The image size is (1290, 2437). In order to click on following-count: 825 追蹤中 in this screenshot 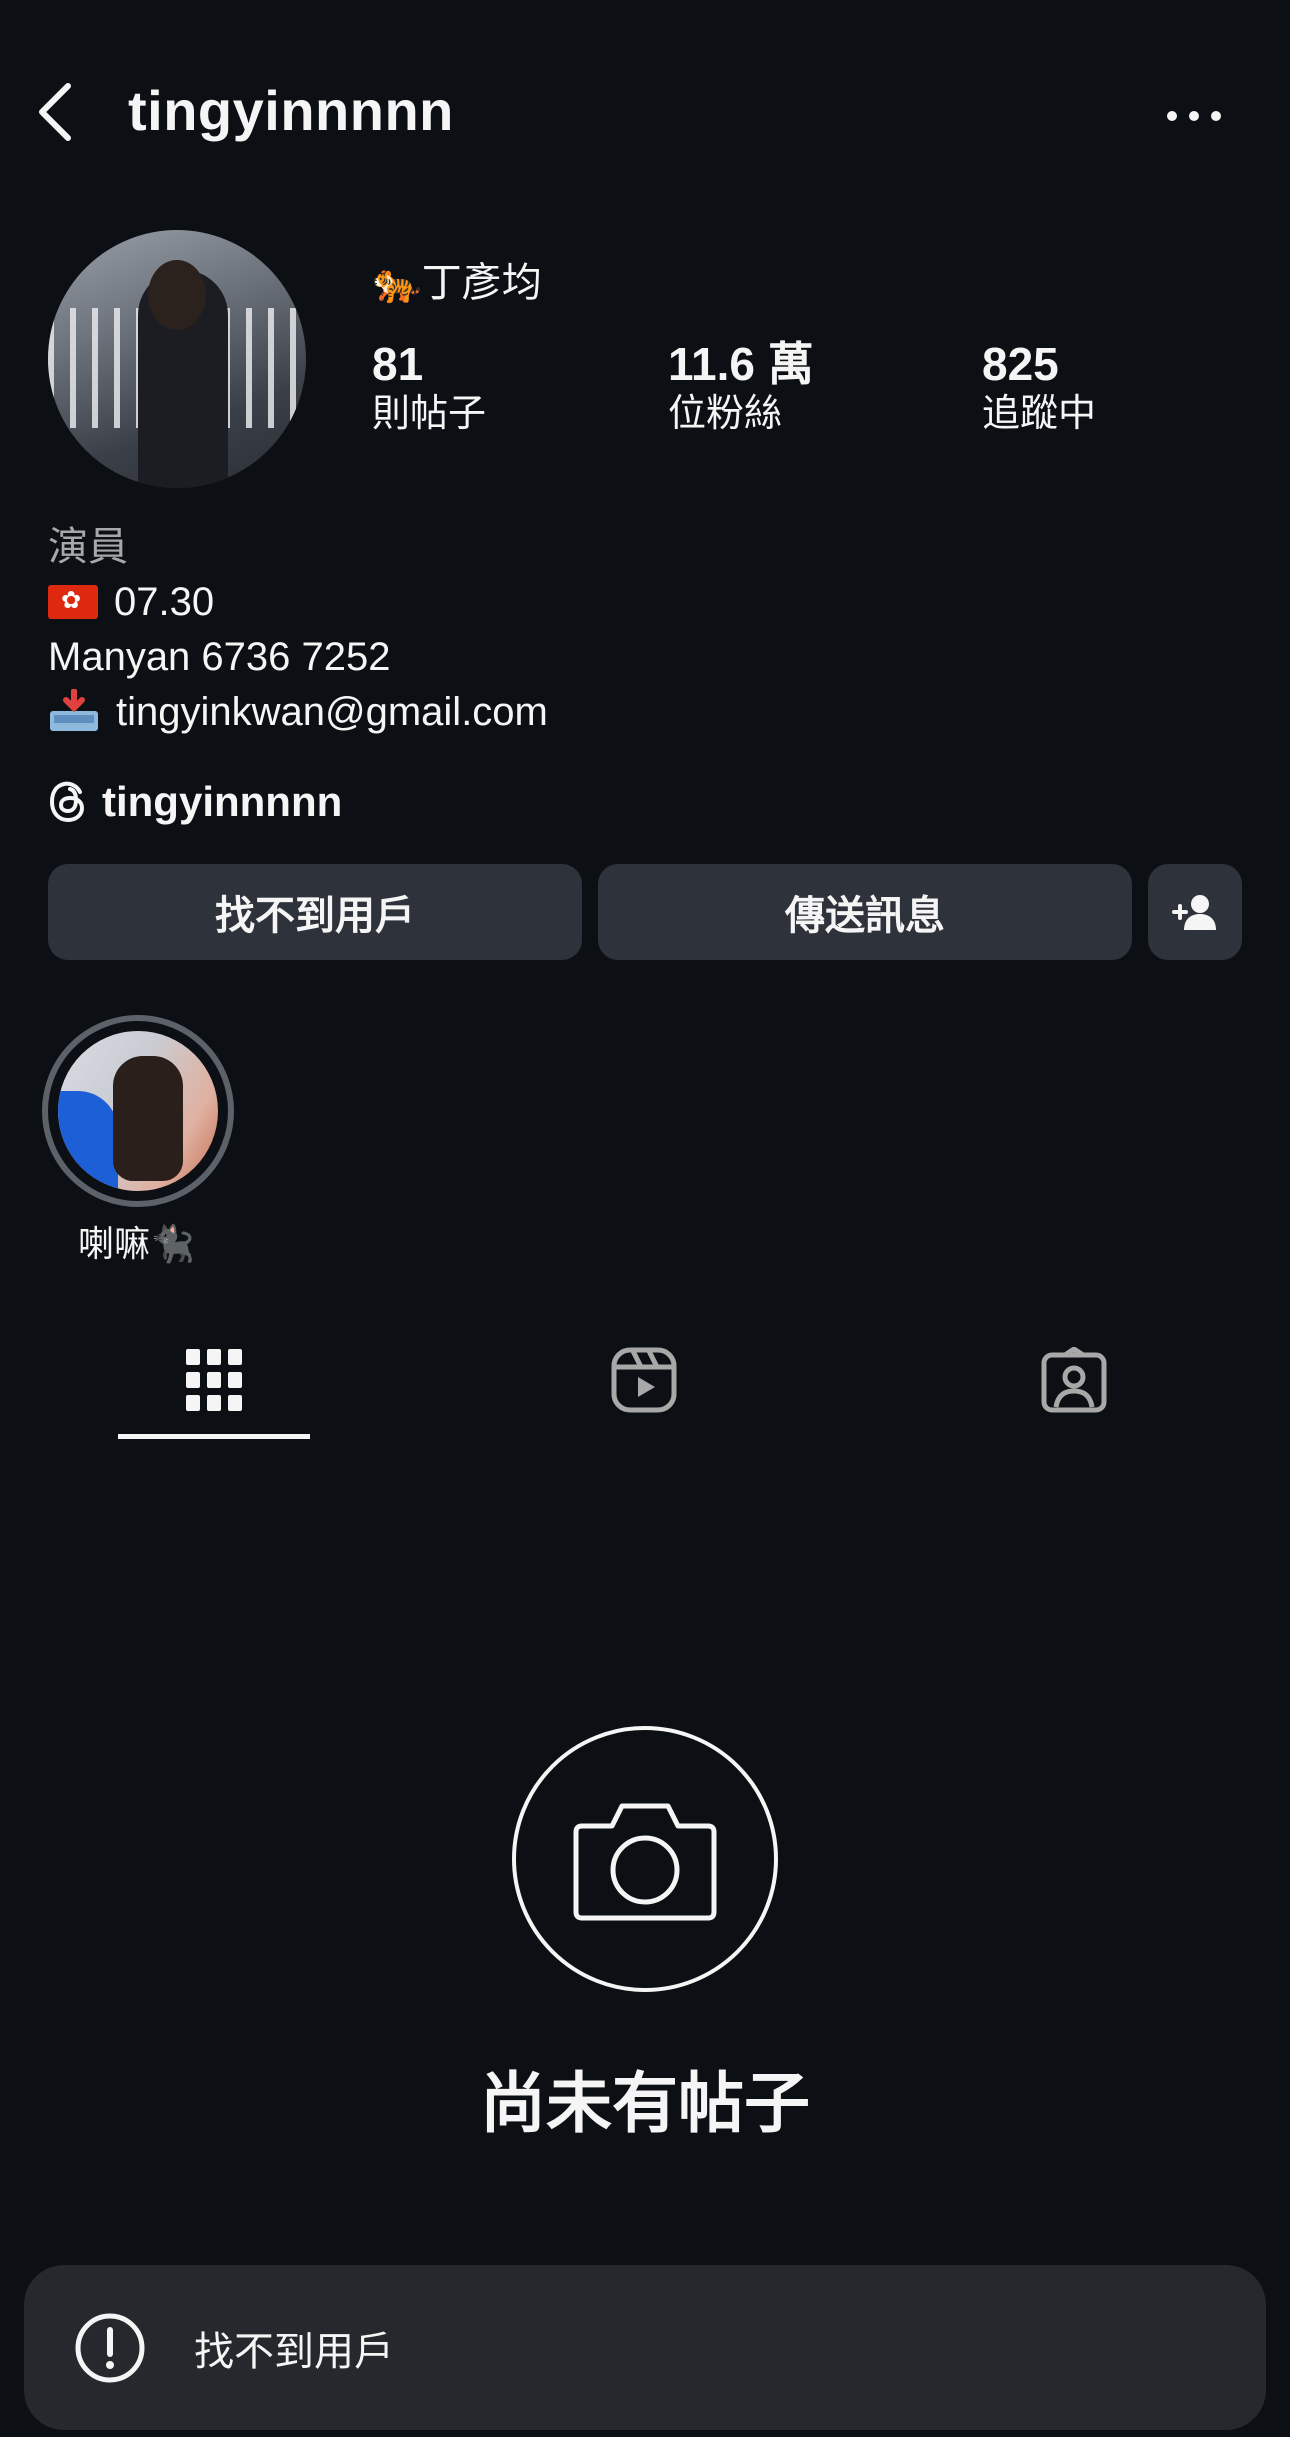, I will do `click(1039, 390)`.